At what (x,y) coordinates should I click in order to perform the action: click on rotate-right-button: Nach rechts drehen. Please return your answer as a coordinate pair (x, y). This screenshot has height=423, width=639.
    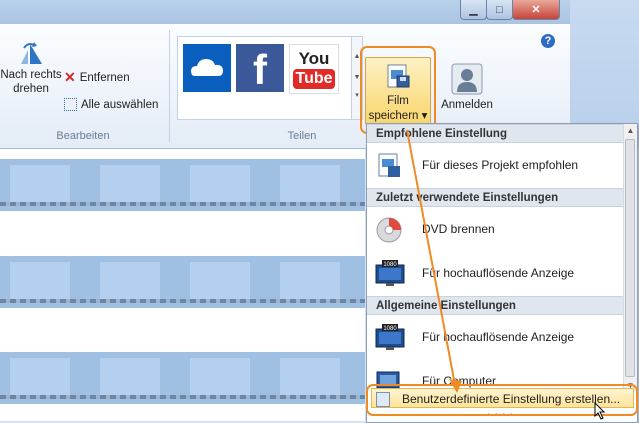
    Looking at the image, I should click on (31, 68).